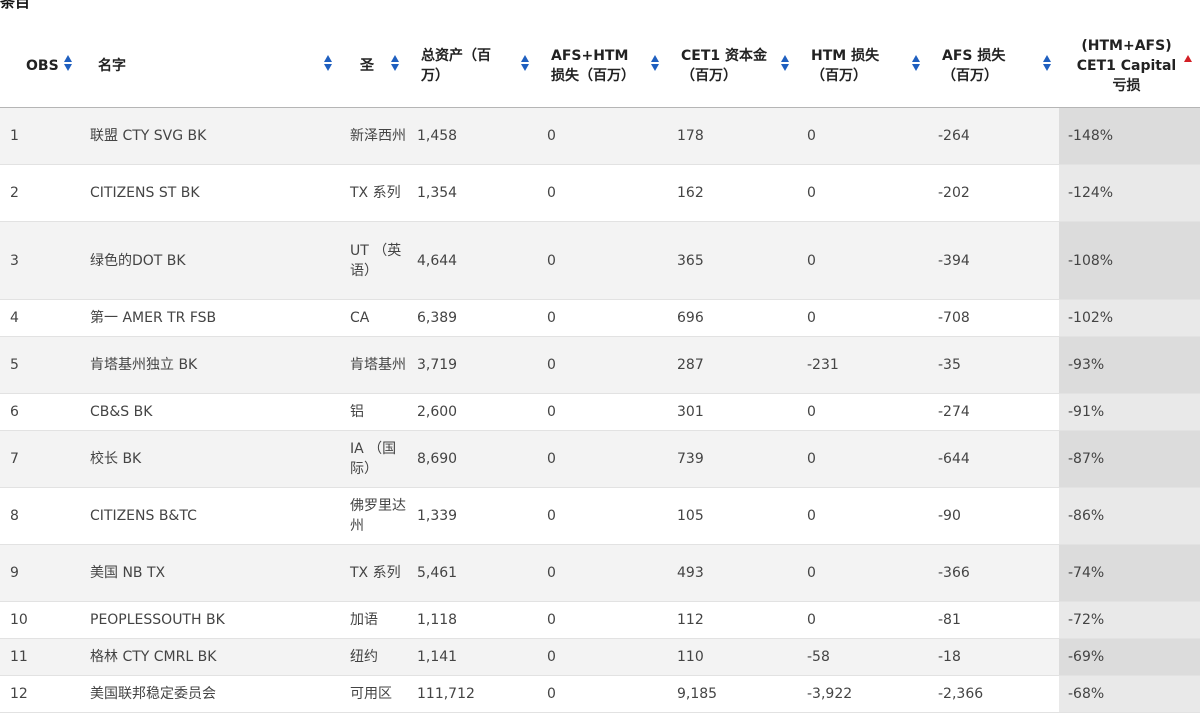 This screenshot has height=713, width=1200. Describe the element at coordinates (1129, 657) in the screenshot. I see `loss-ratio-cell: -69%` at that location.